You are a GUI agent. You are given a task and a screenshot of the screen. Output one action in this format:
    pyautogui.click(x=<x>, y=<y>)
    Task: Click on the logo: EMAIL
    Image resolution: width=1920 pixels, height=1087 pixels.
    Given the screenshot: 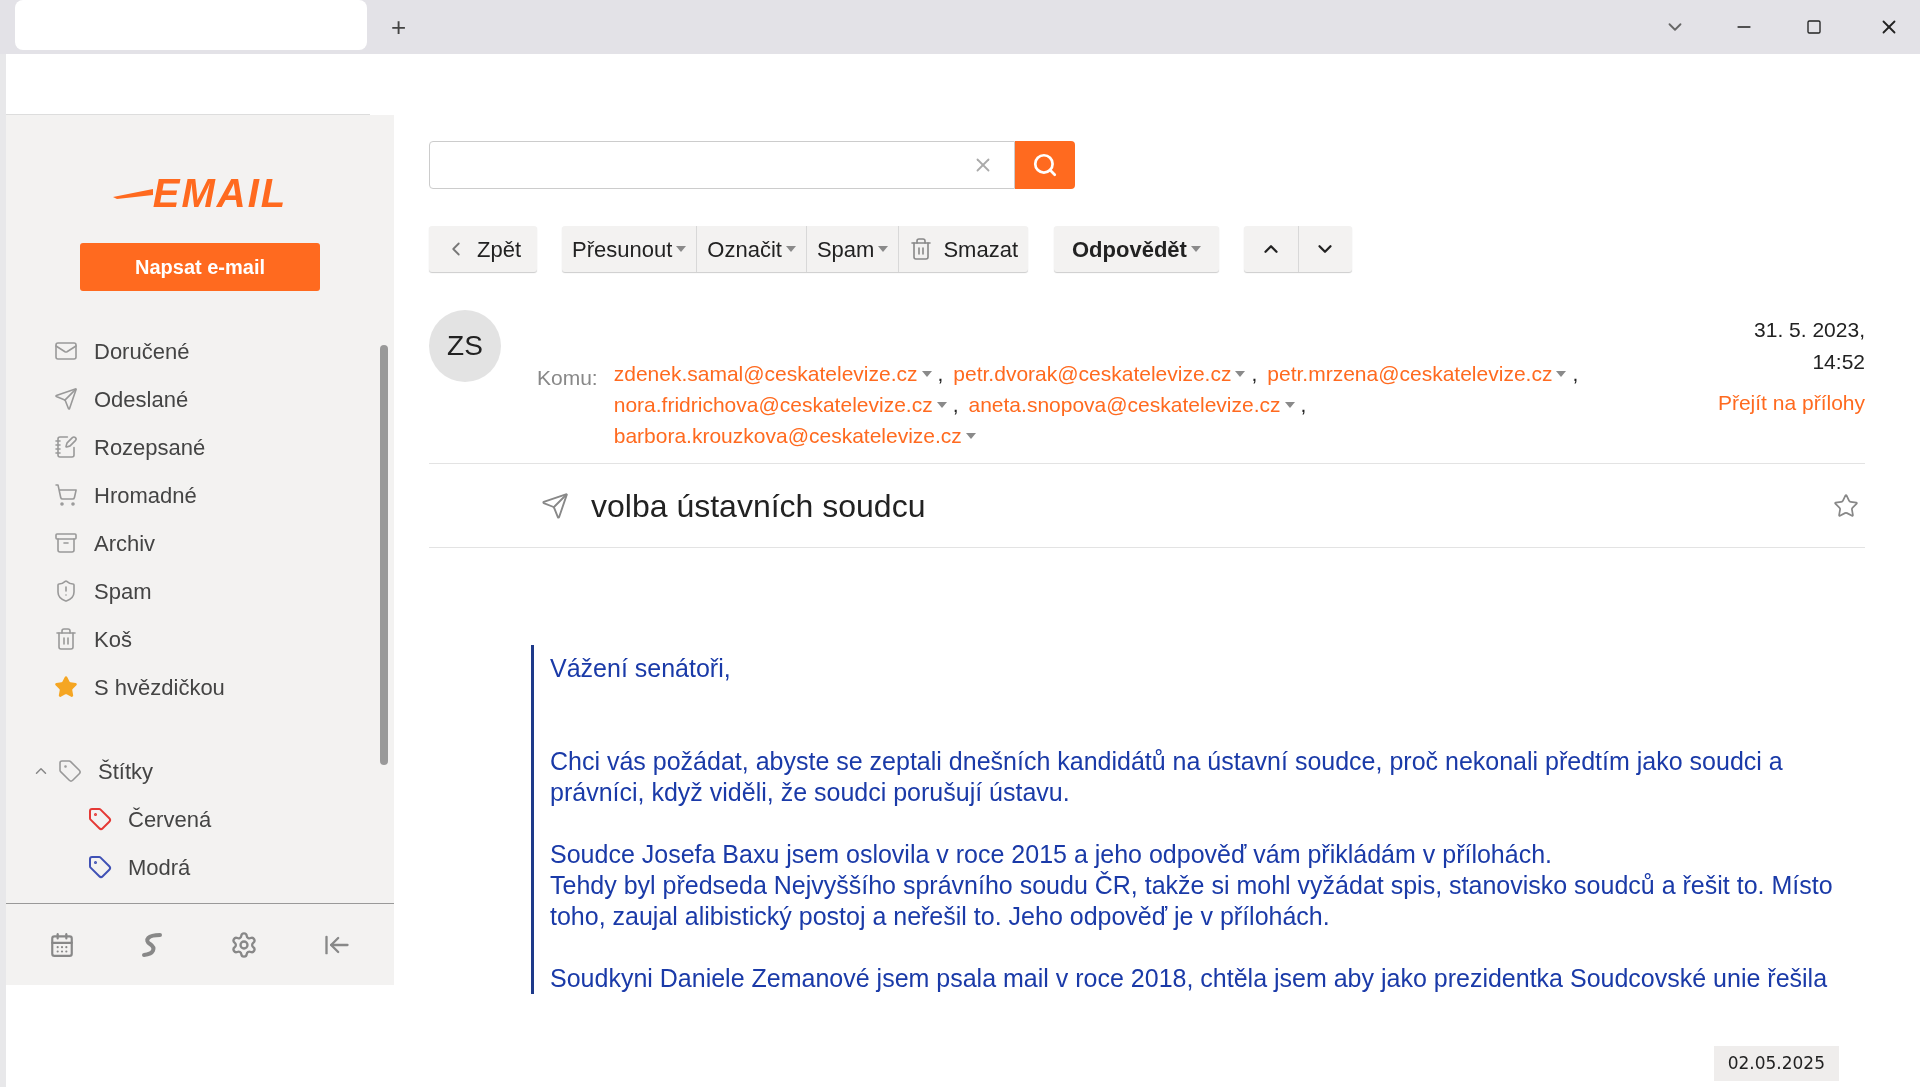 What is the action you would take?
    pyautogui.click(x=200, y=193)
    